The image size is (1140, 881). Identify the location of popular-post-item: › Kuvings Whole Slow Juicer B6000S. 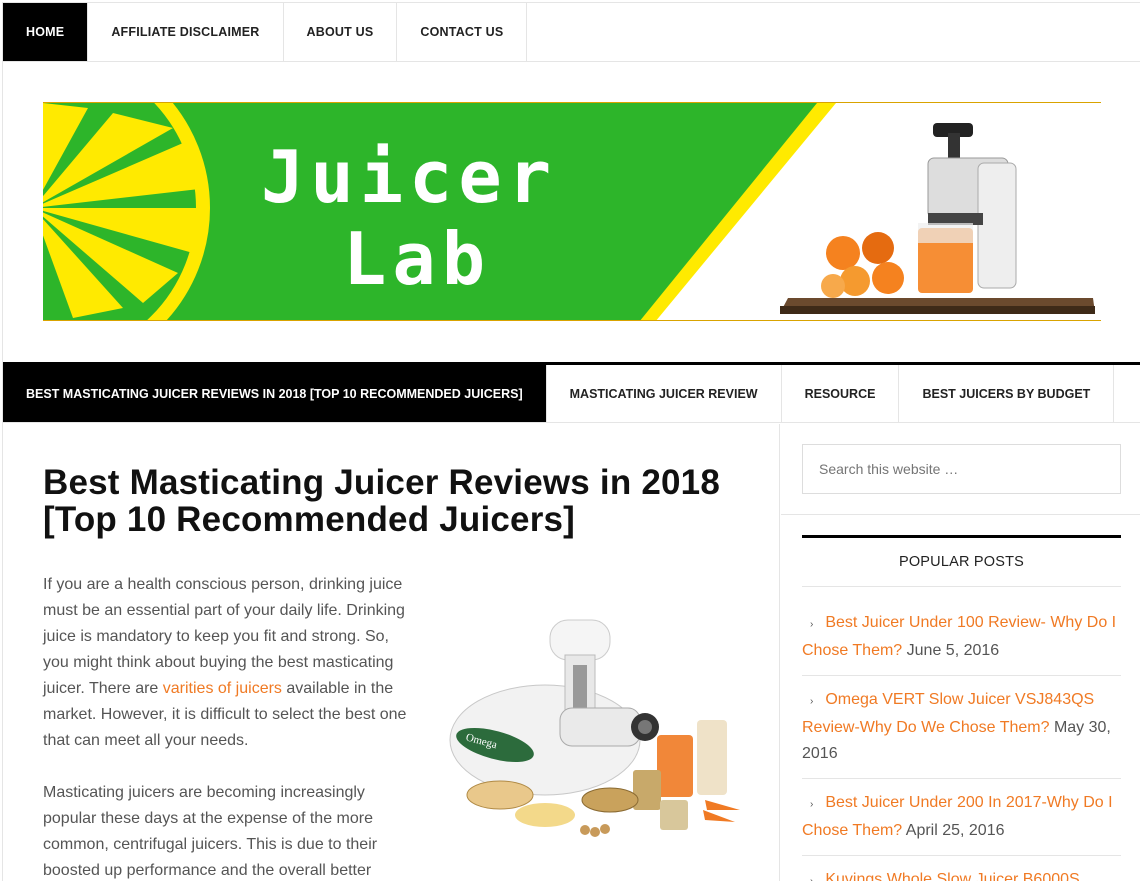
(962, 874).